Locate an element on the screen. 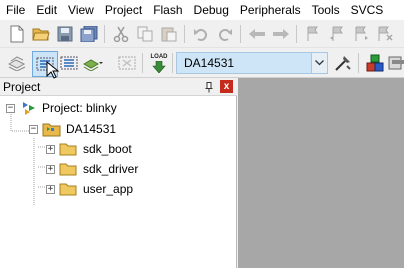 The height and width of the screenshot is (268, 404). tree-item-project: − Project: blinky is located at coordinates (61, 108).